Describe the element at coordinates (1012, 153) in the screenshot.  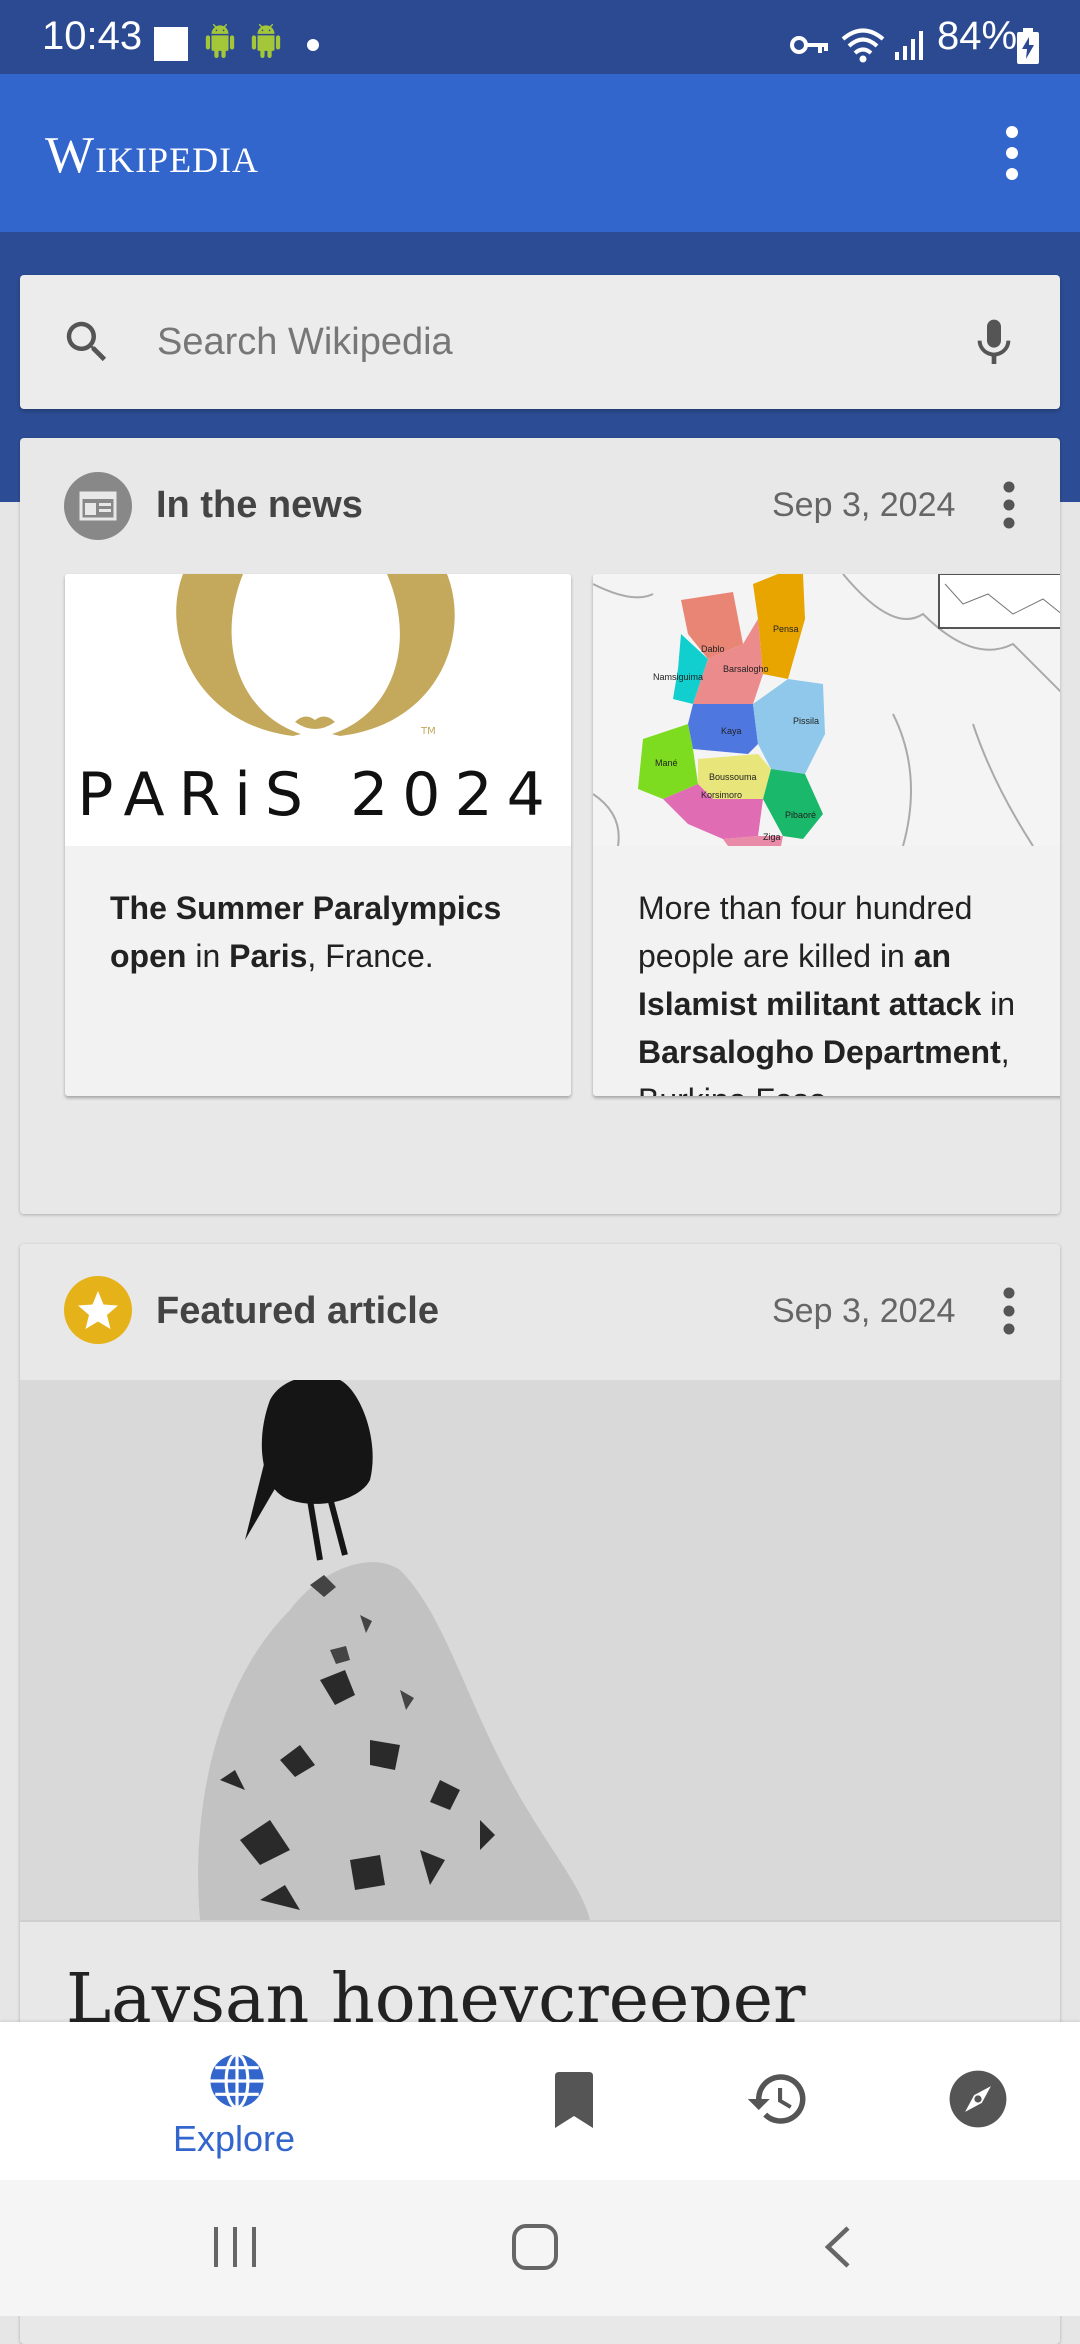
I see `more-options-icon` at that location.